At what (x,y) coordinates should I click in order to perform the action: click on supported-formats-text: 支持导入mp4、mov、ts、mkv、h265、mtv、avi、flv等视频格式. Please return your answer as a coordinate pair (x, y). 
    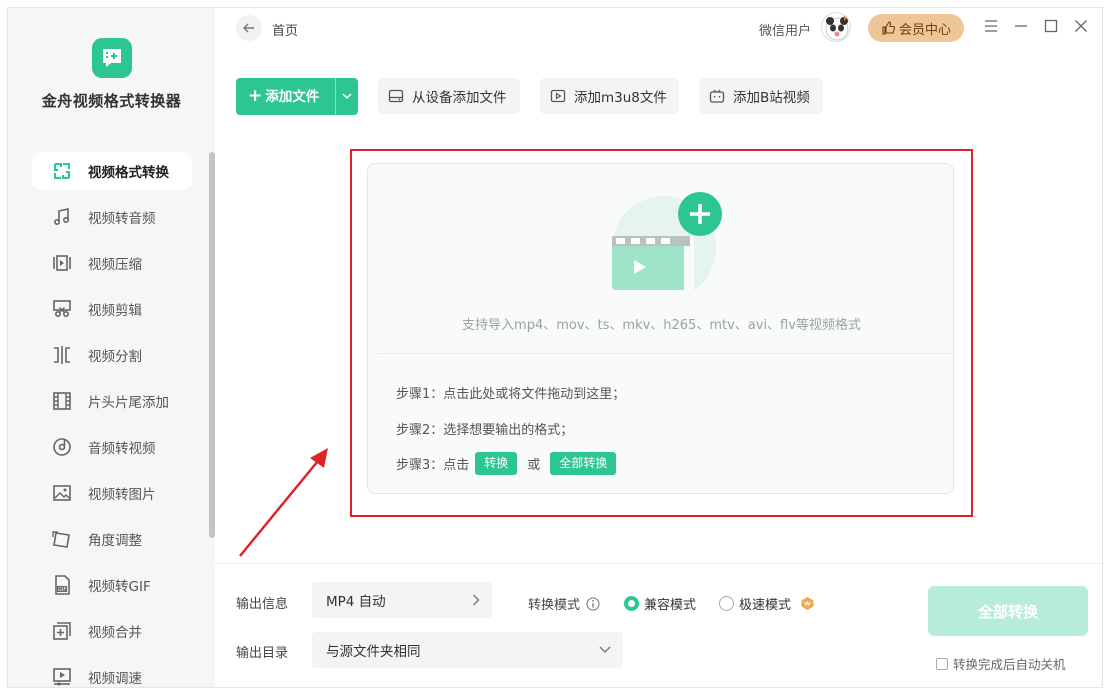
    Looking at the image, I should click on (661, 325).